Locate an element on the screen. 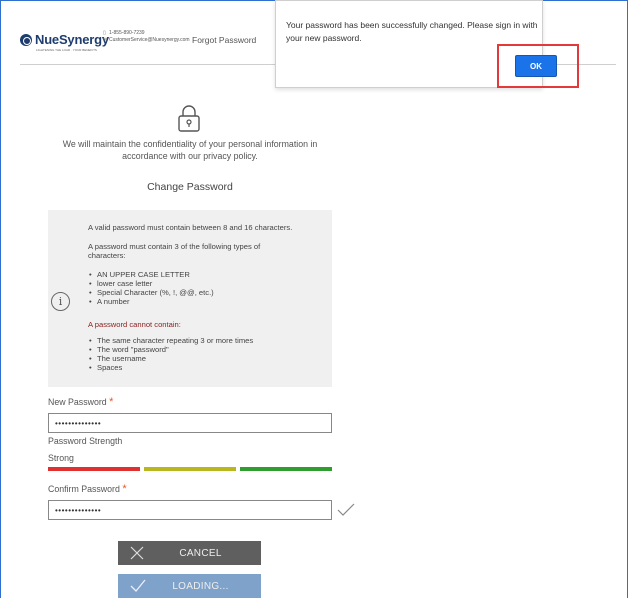  logo-tagline: LIGHTENING THE LOAD · YOUR BENEFITS is located at coordinates (66, 50).